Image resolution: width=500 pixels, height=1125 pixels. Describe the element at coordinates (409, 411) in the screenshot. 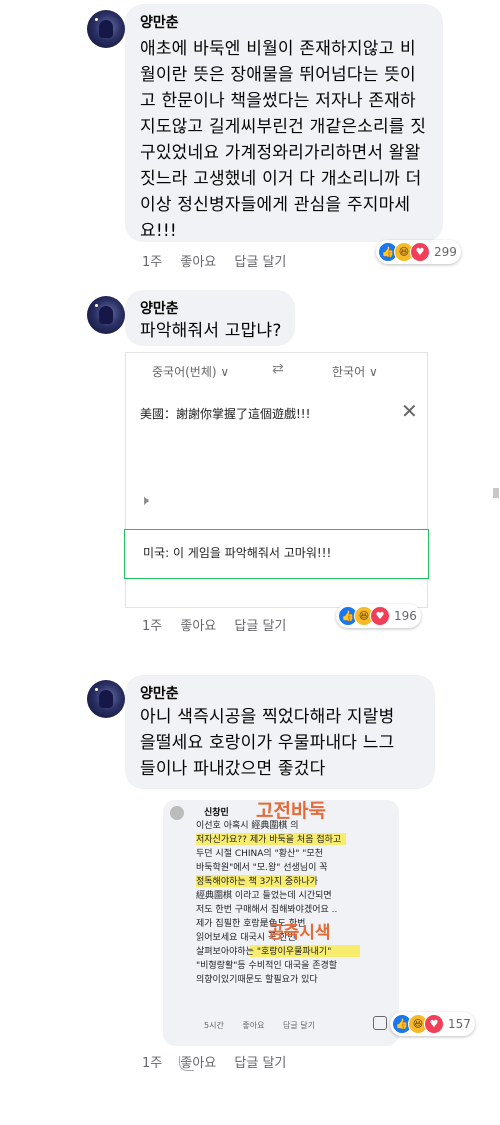

I see `close-icon: ✕` at that location.